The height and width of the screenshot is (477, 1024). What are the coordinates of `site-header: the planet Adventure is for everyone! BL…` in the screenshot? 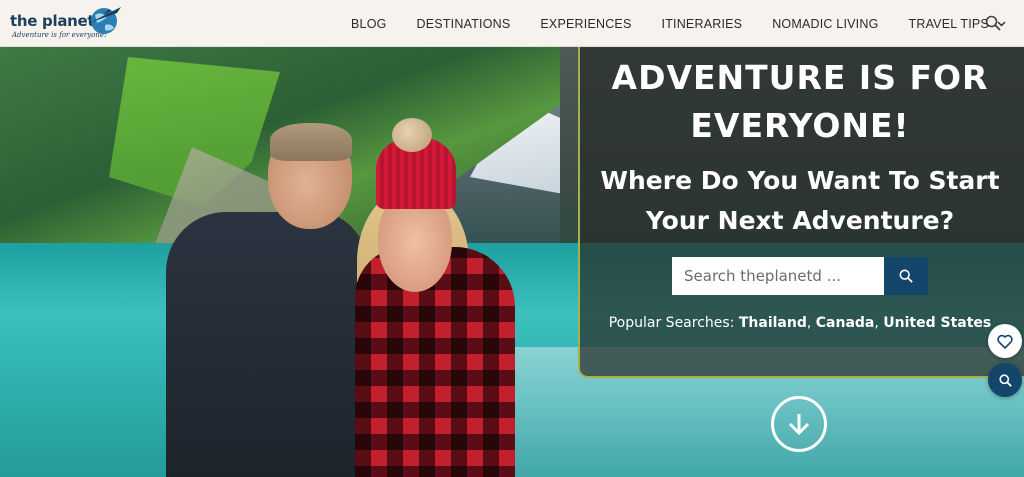 It's located at (512, 23).